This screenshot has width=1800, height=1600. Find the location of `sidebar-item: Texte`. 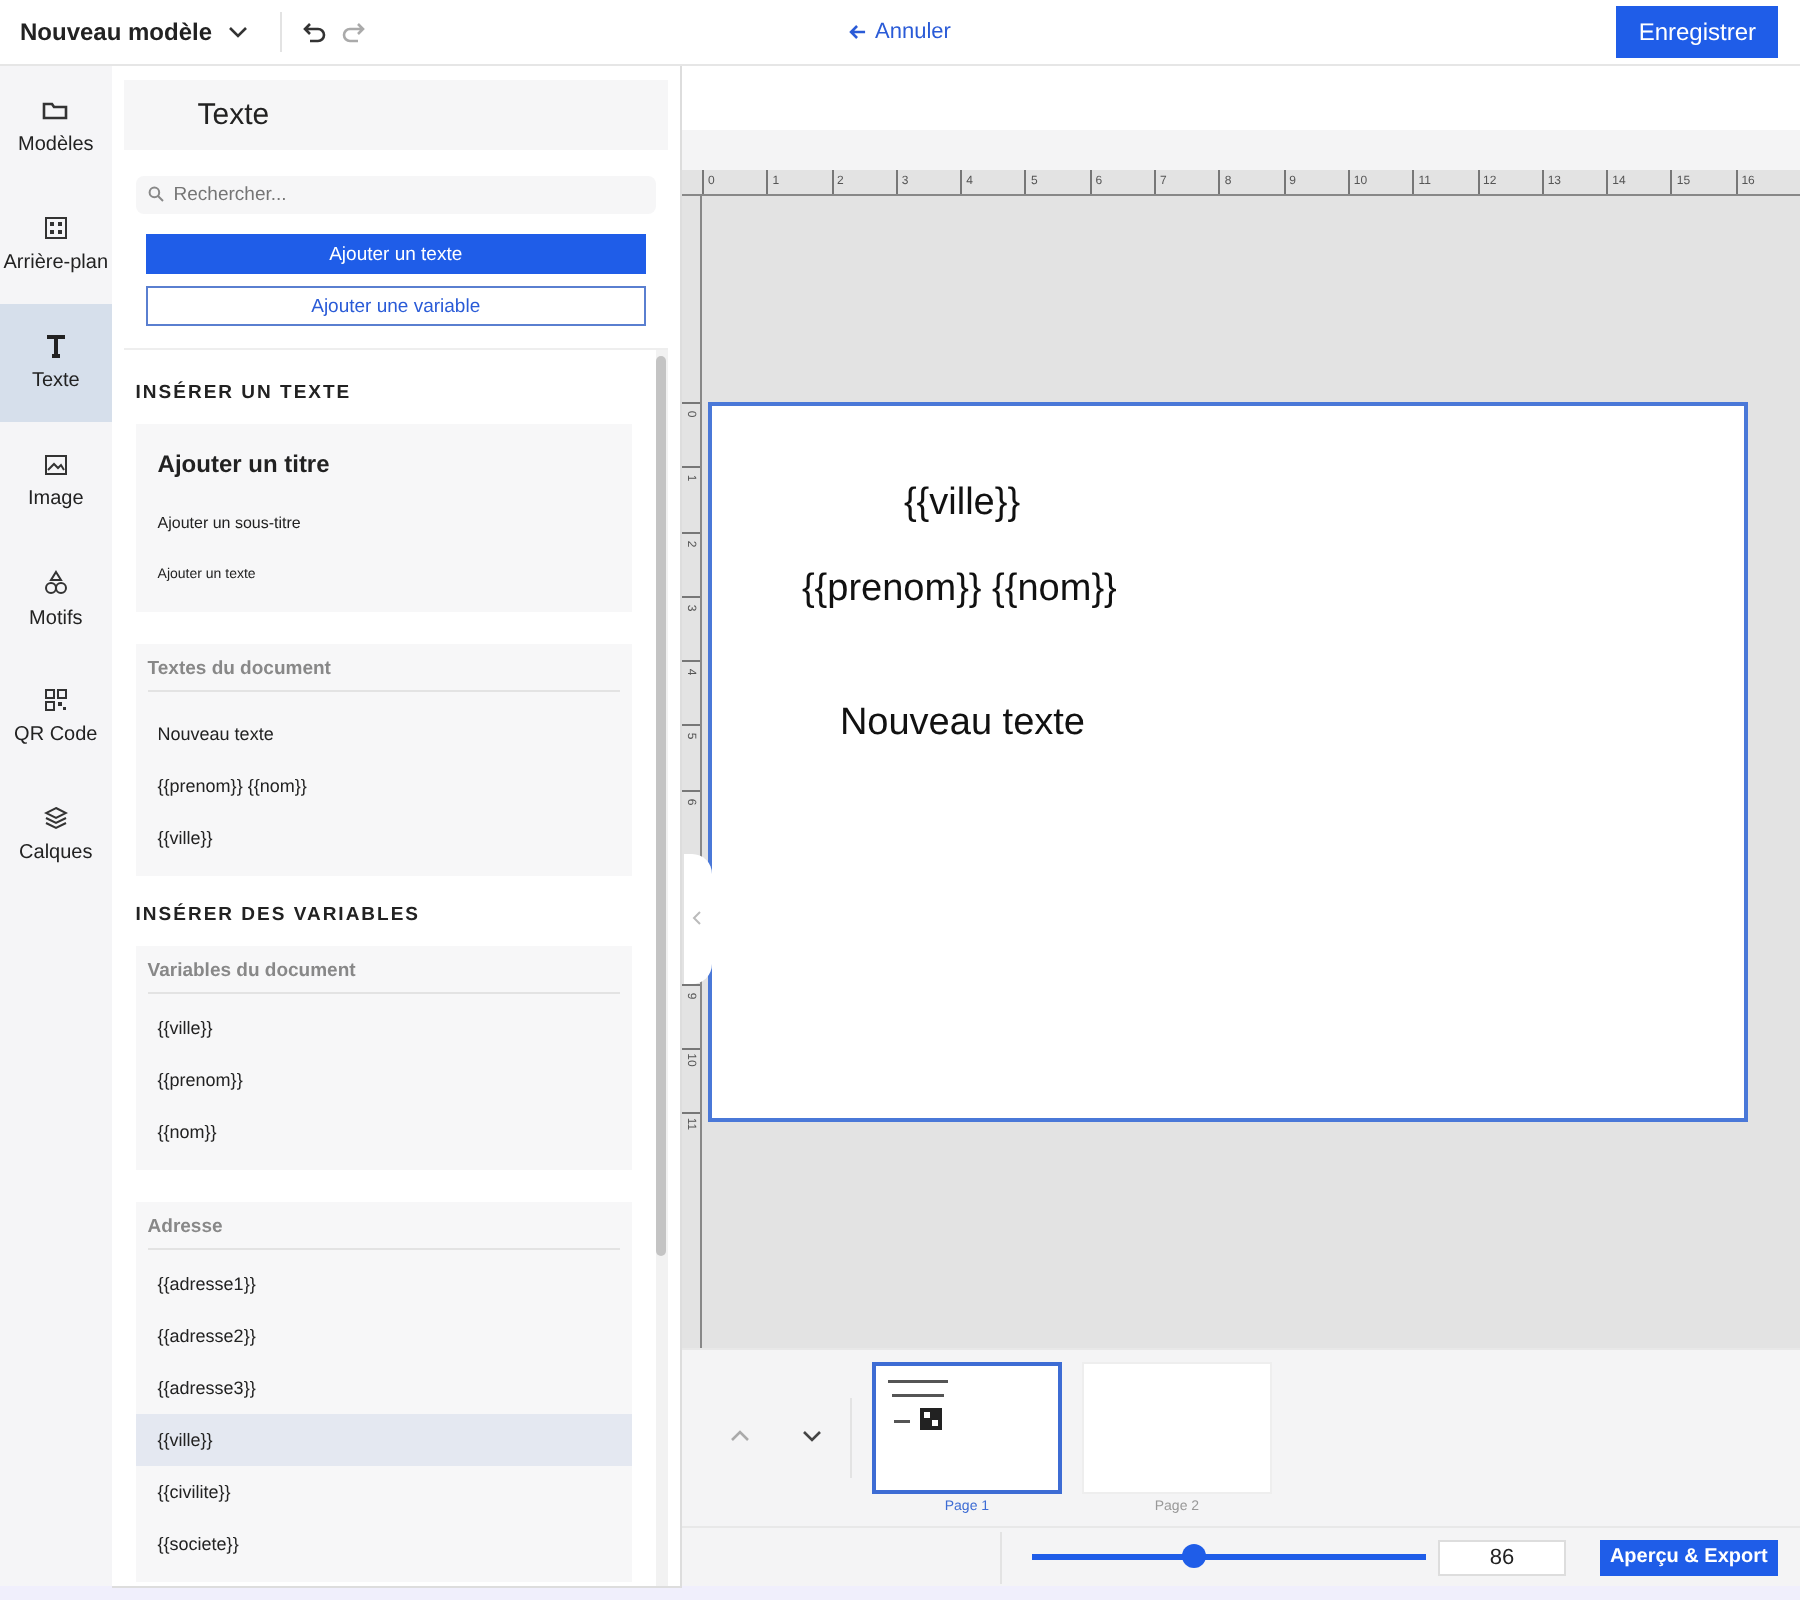

sidebar-item: Texte is located at coordinates (56, 363).